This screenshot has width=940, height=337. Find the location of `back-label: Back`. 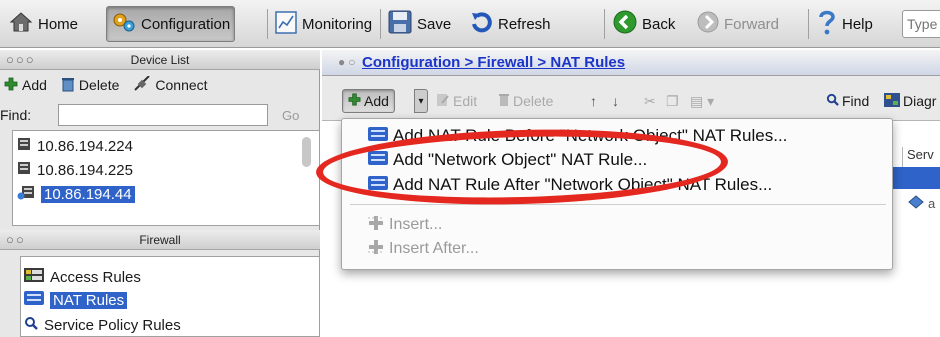

back-label: Back is located at coordinates (659, 24).